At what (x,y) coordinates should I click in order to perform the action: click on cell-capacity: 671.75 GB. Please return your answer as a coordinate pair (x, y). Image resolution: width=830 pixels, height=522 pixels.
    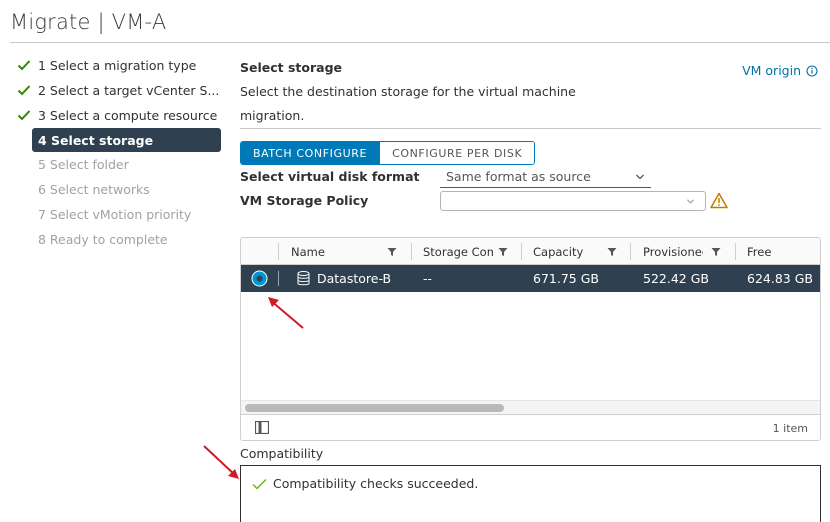
    Looking at the image, I should click on (566, 278).